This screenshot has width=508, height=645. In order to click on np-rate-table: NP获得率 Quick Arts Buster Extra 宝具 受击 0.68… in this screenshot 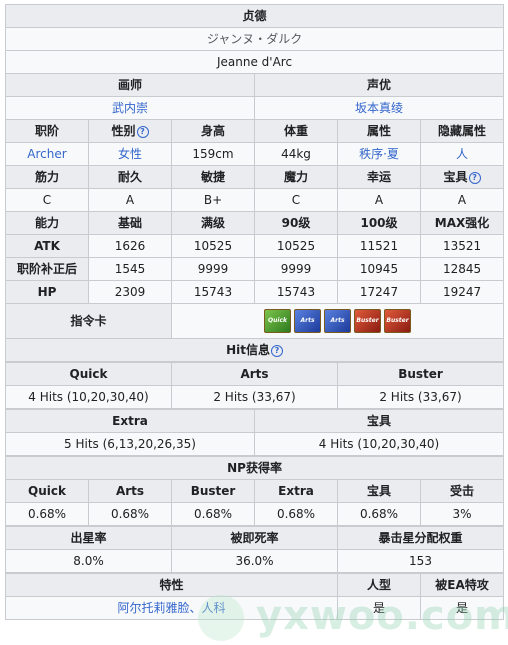, I will do `click(254, 491)`.